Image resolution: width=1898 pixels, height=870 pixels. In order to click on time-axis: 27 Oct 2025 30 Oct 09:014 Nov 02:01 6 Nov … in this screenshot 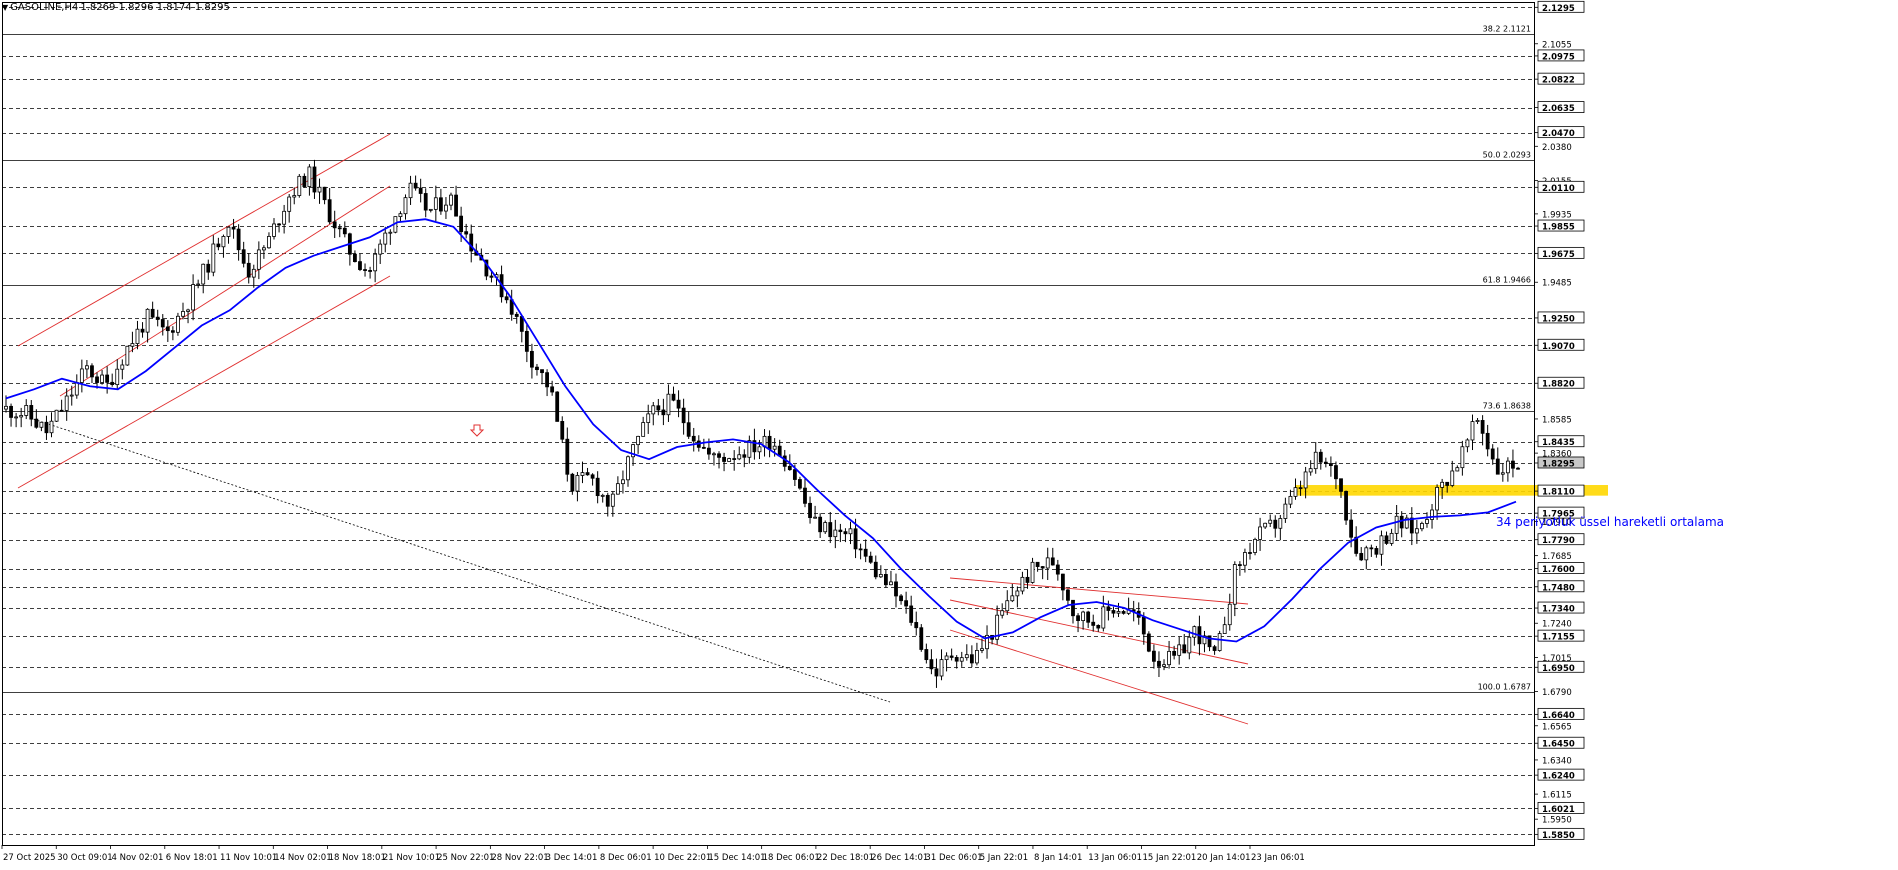, I will do `click(653, 854)`.